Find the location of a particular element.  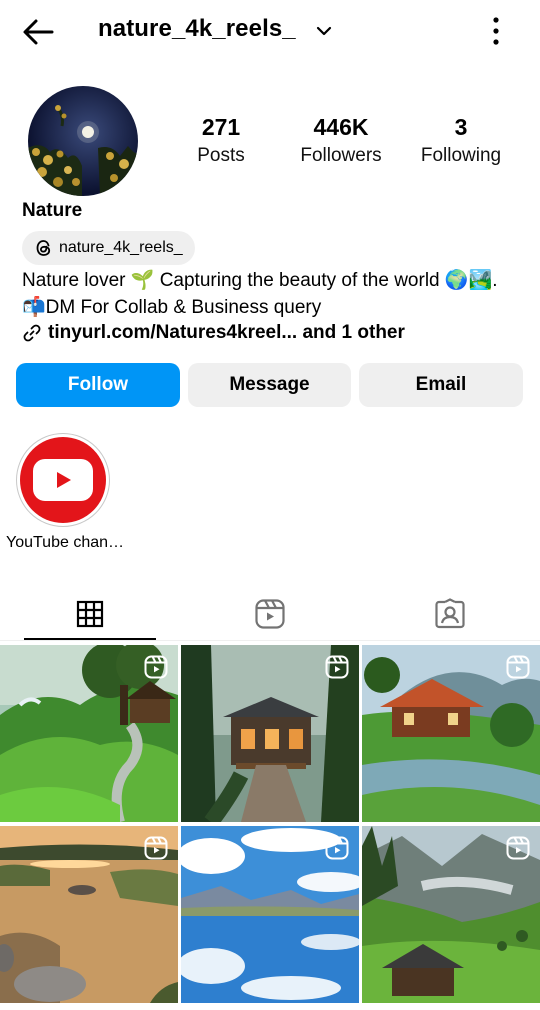

more-options-button is located at coordinates (496, 31).